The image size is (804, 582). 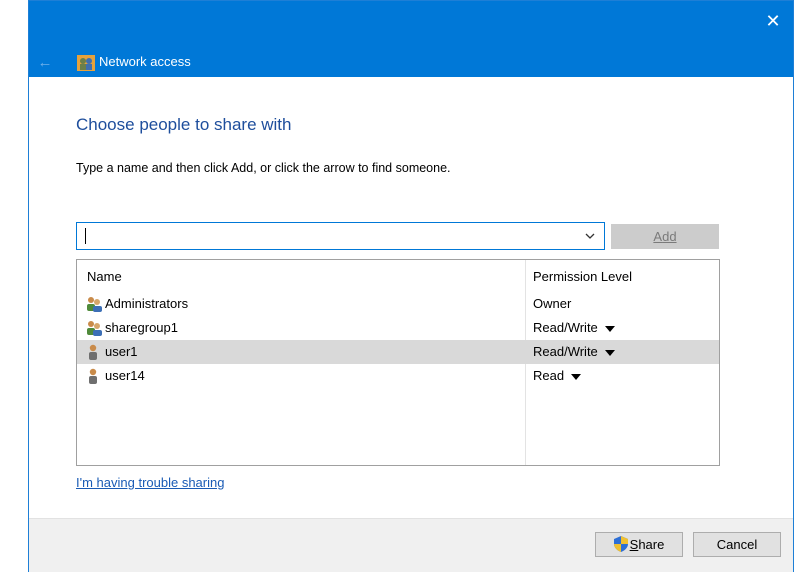 I want to click on permission-label: Owner, so click(x=552, y=303).